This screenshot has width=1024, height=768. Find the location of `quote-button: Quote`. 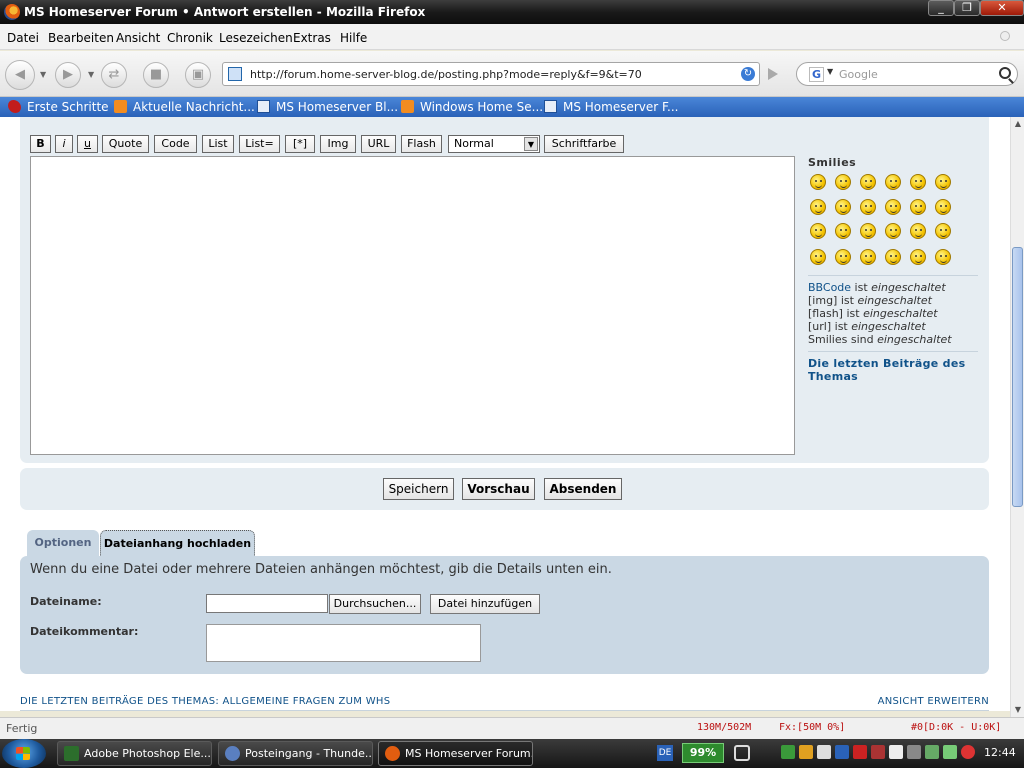

quote-button: Quote is located at coordinates (125, 144).